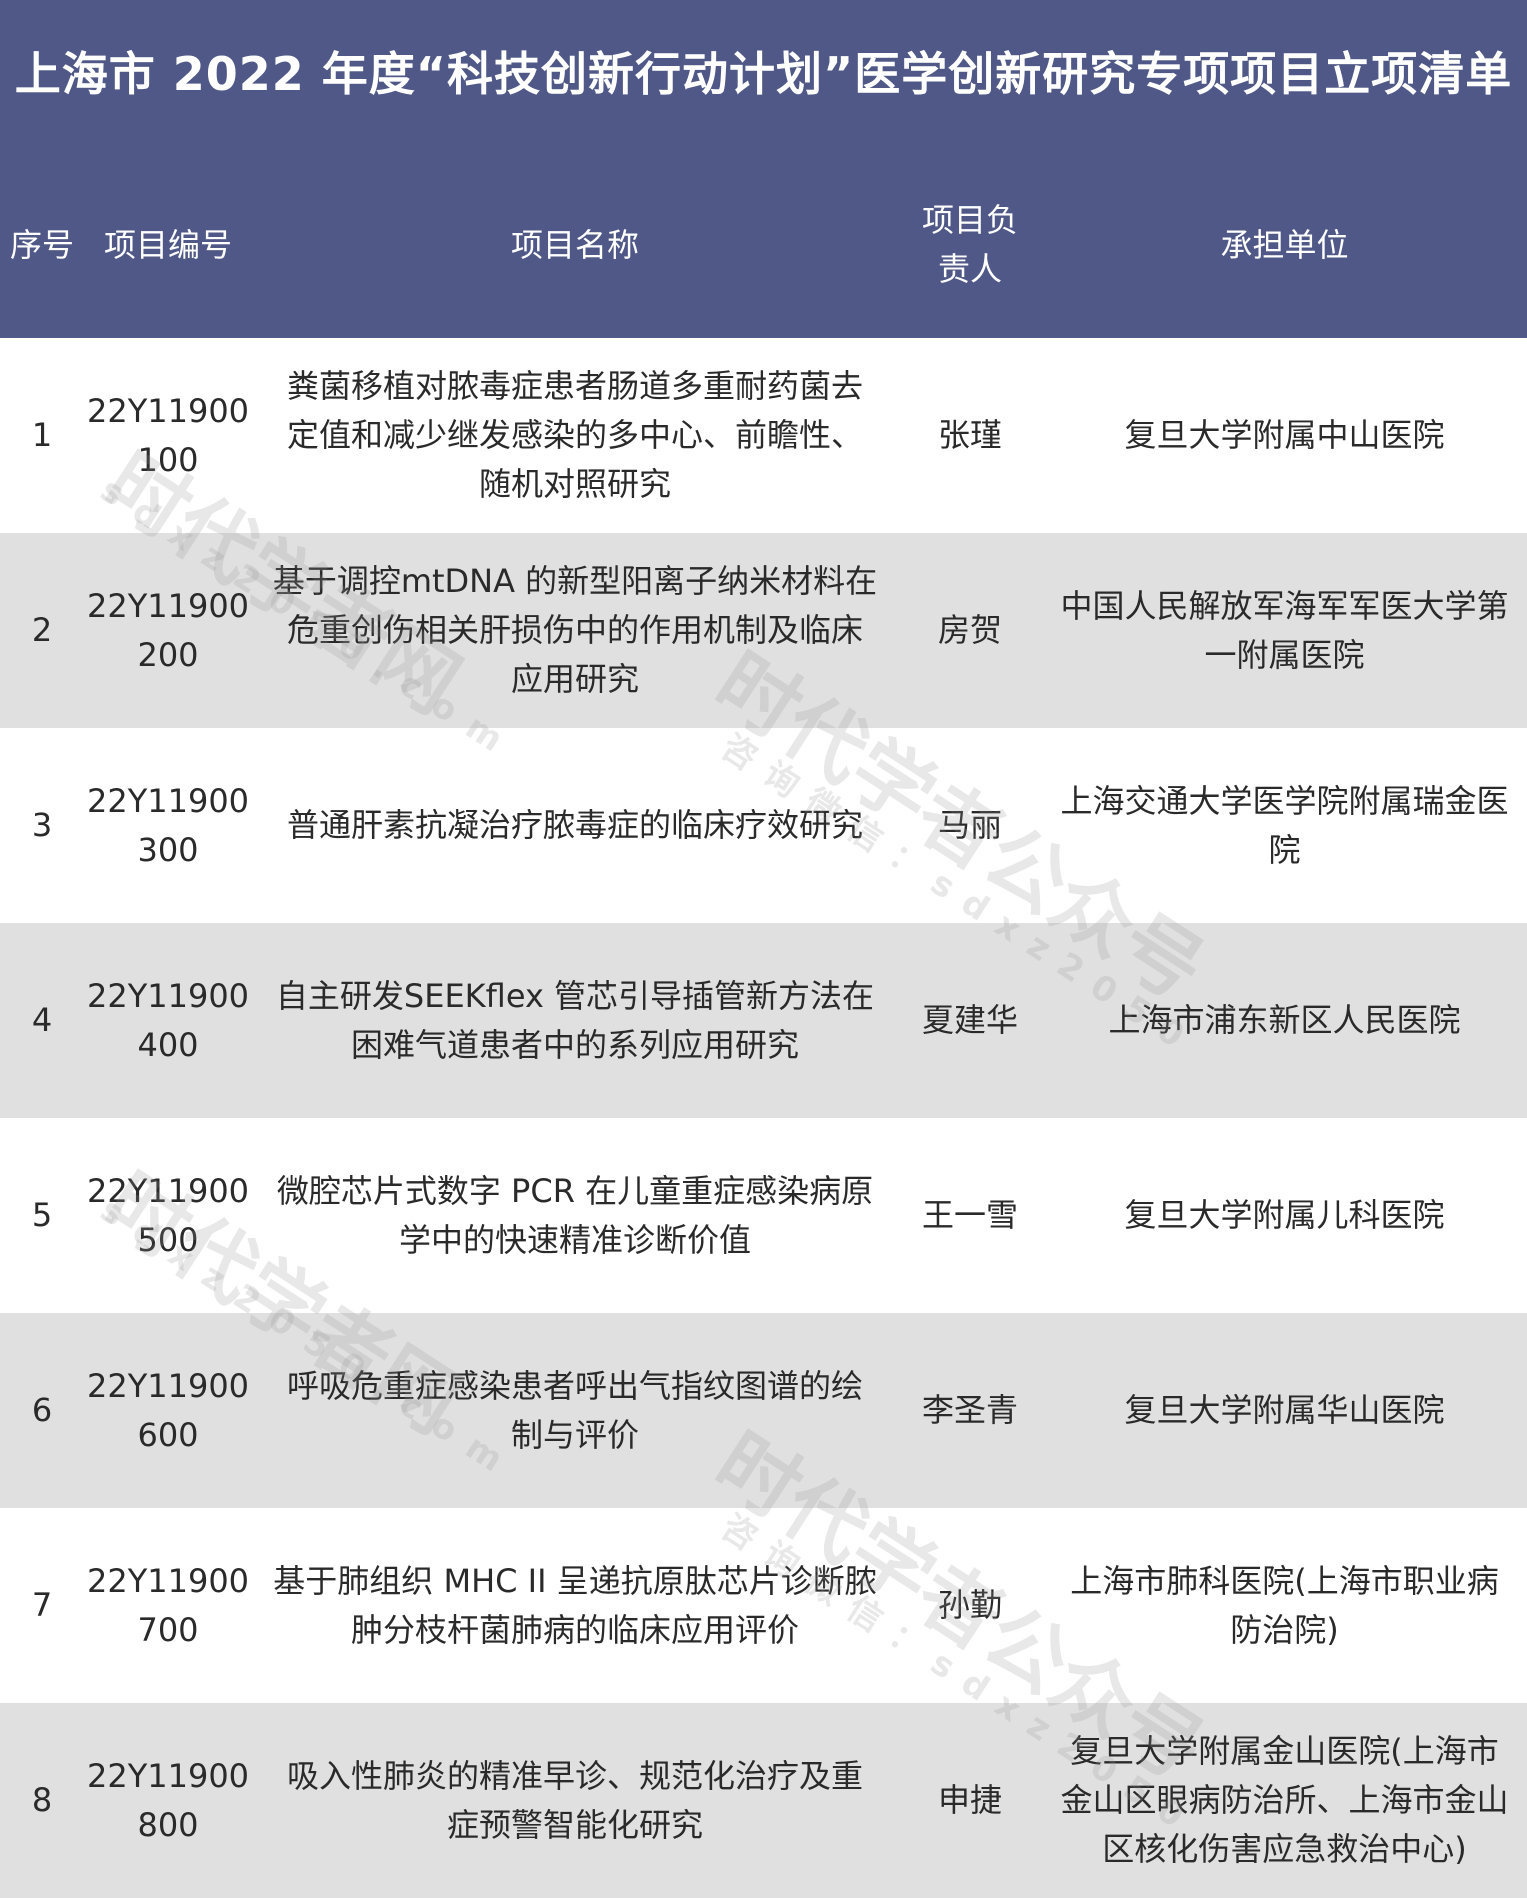  What do you see at coordinates (969, 244) in the screenshot?
I see `column-header-leader: 项目负 责人` at bounding box center [969, 244].